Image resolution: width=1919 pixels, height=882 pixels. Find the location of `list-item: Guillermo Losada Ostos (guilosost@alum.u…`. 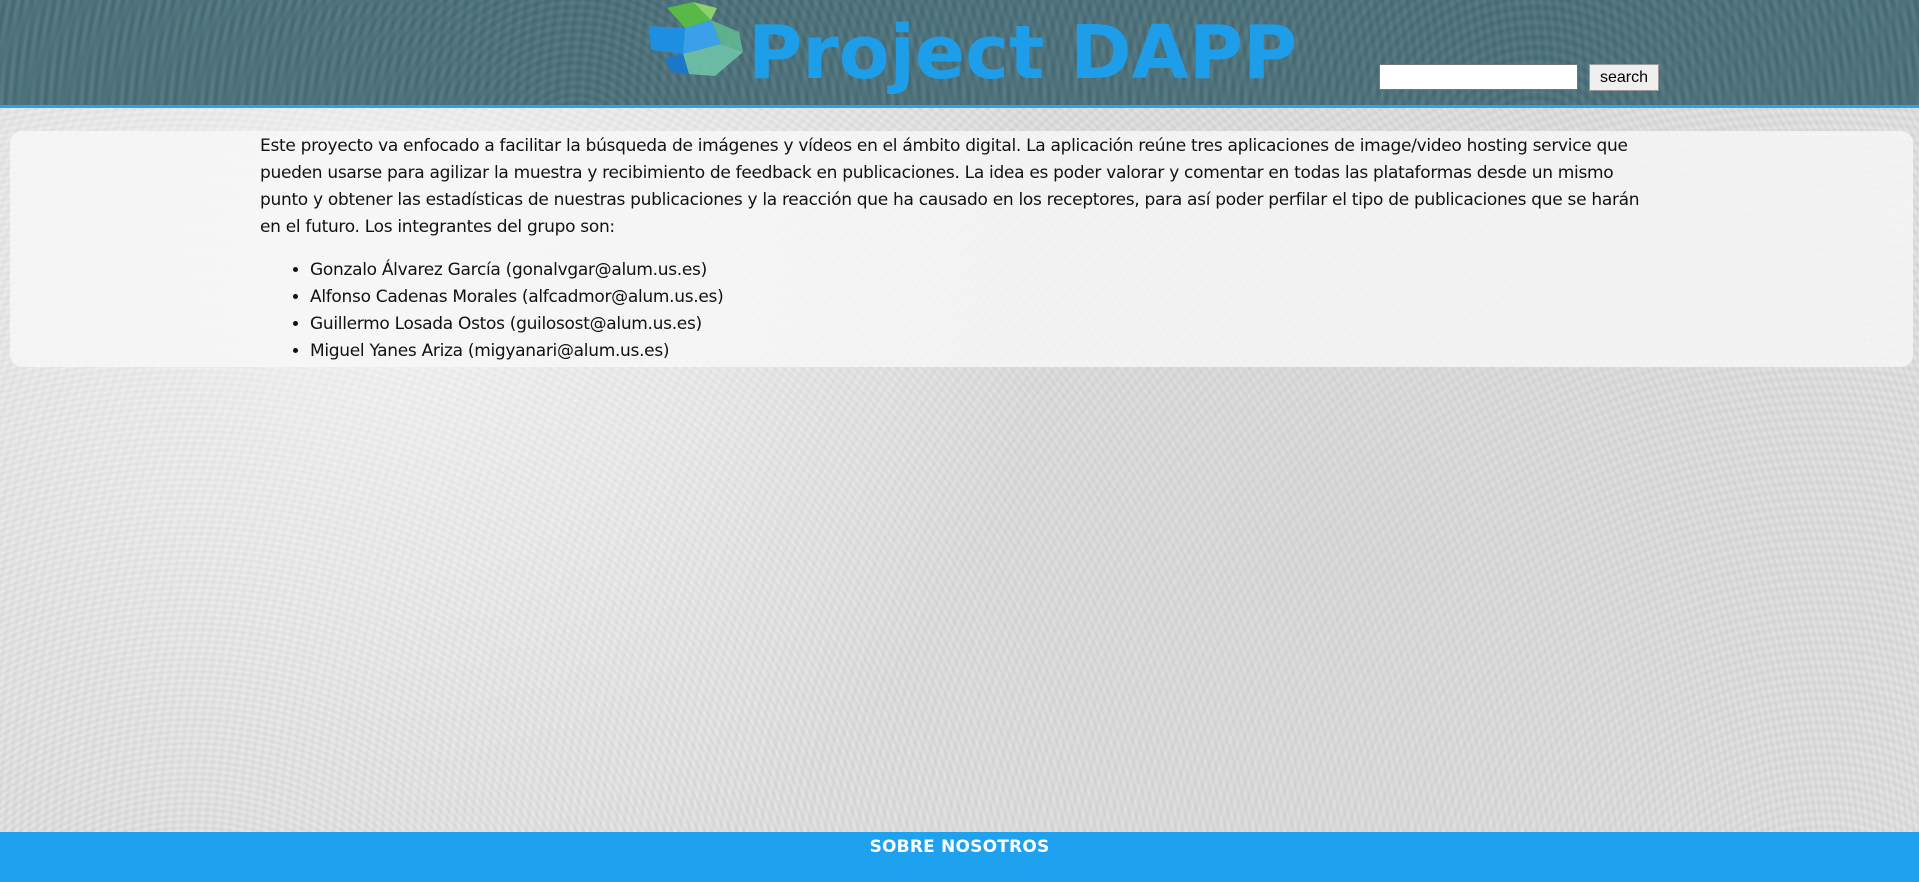

list-item: Guillermo Losada Ostos (guilosost@alum.u… is located at coordinates (985, 324).